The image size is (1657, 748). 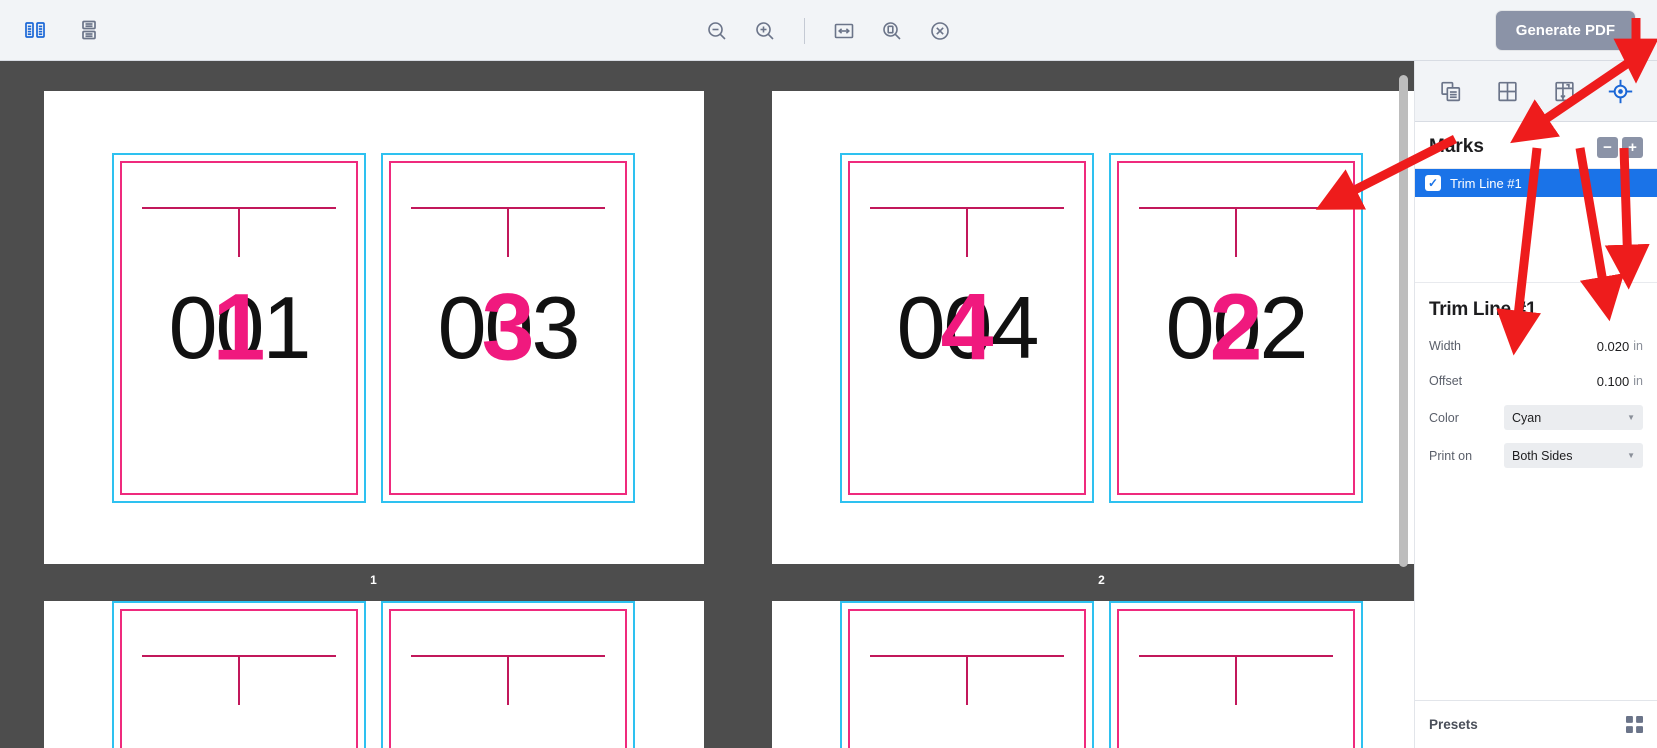 What do you see at coordinates (1527, 417) in the screenshot?
I see `color-select-value: Cyan` at bounding box center [1527, 417].